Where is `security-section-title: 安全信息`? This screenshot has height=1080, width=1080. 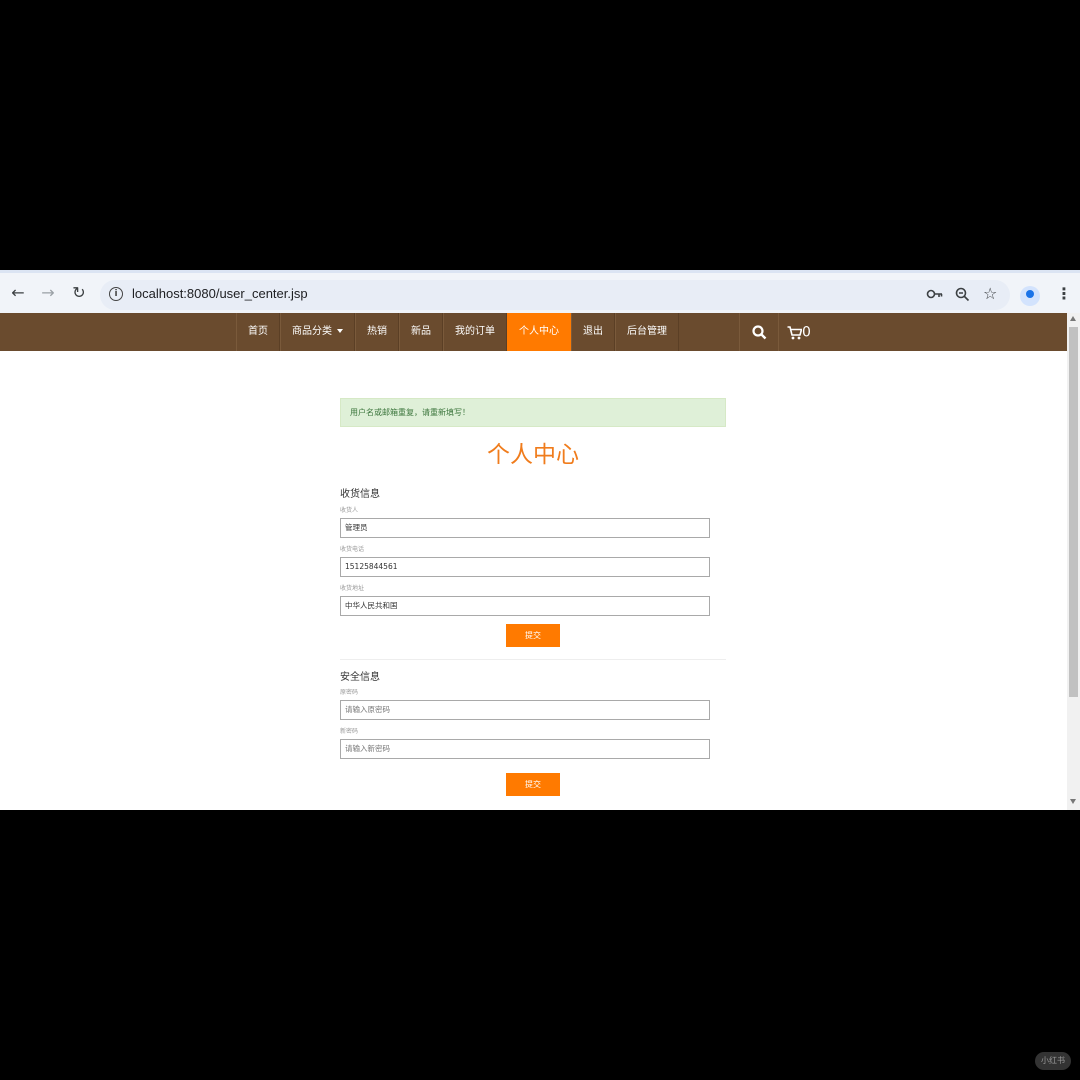
security-section-title: 安全信息 is located at coordinates (360, 677).